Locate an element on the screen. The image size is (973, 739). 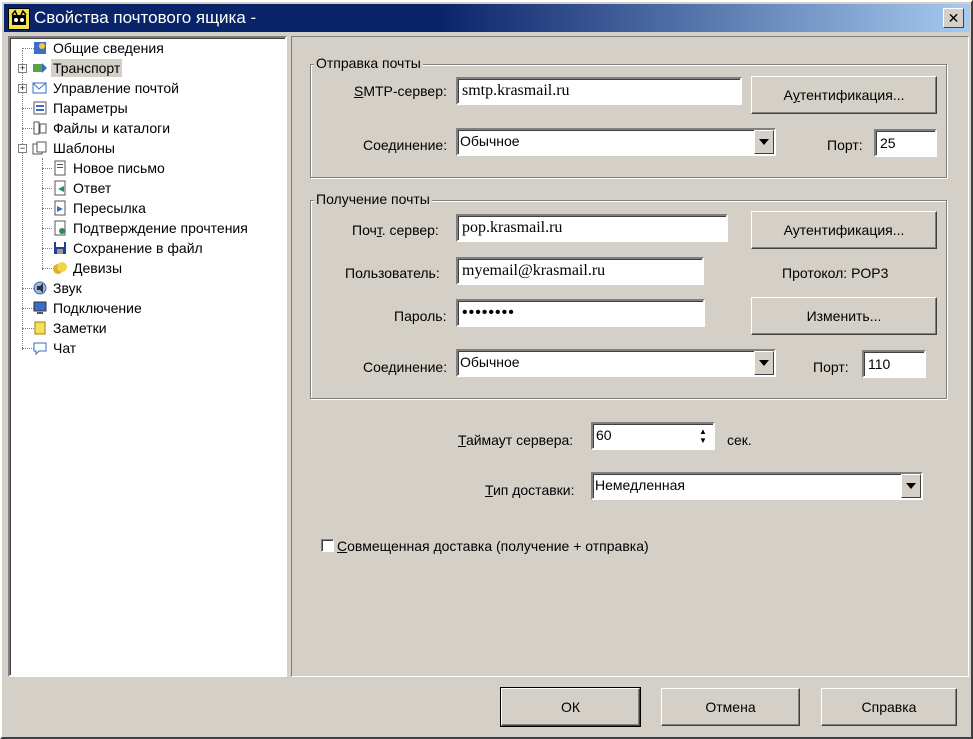
tree-item-transport: Транспорт is located at coordinates (77, 68).